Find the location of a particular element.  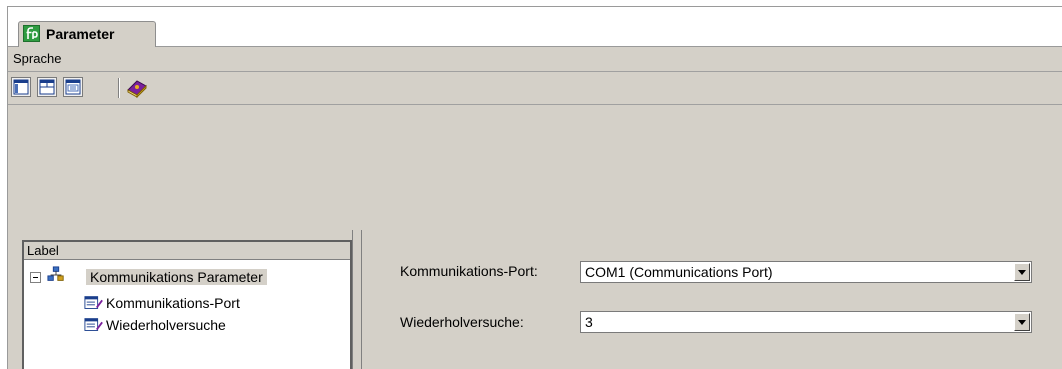

tree-item-kommunikations-port: Kommunikations-Port is located at coordinates (173, 303).